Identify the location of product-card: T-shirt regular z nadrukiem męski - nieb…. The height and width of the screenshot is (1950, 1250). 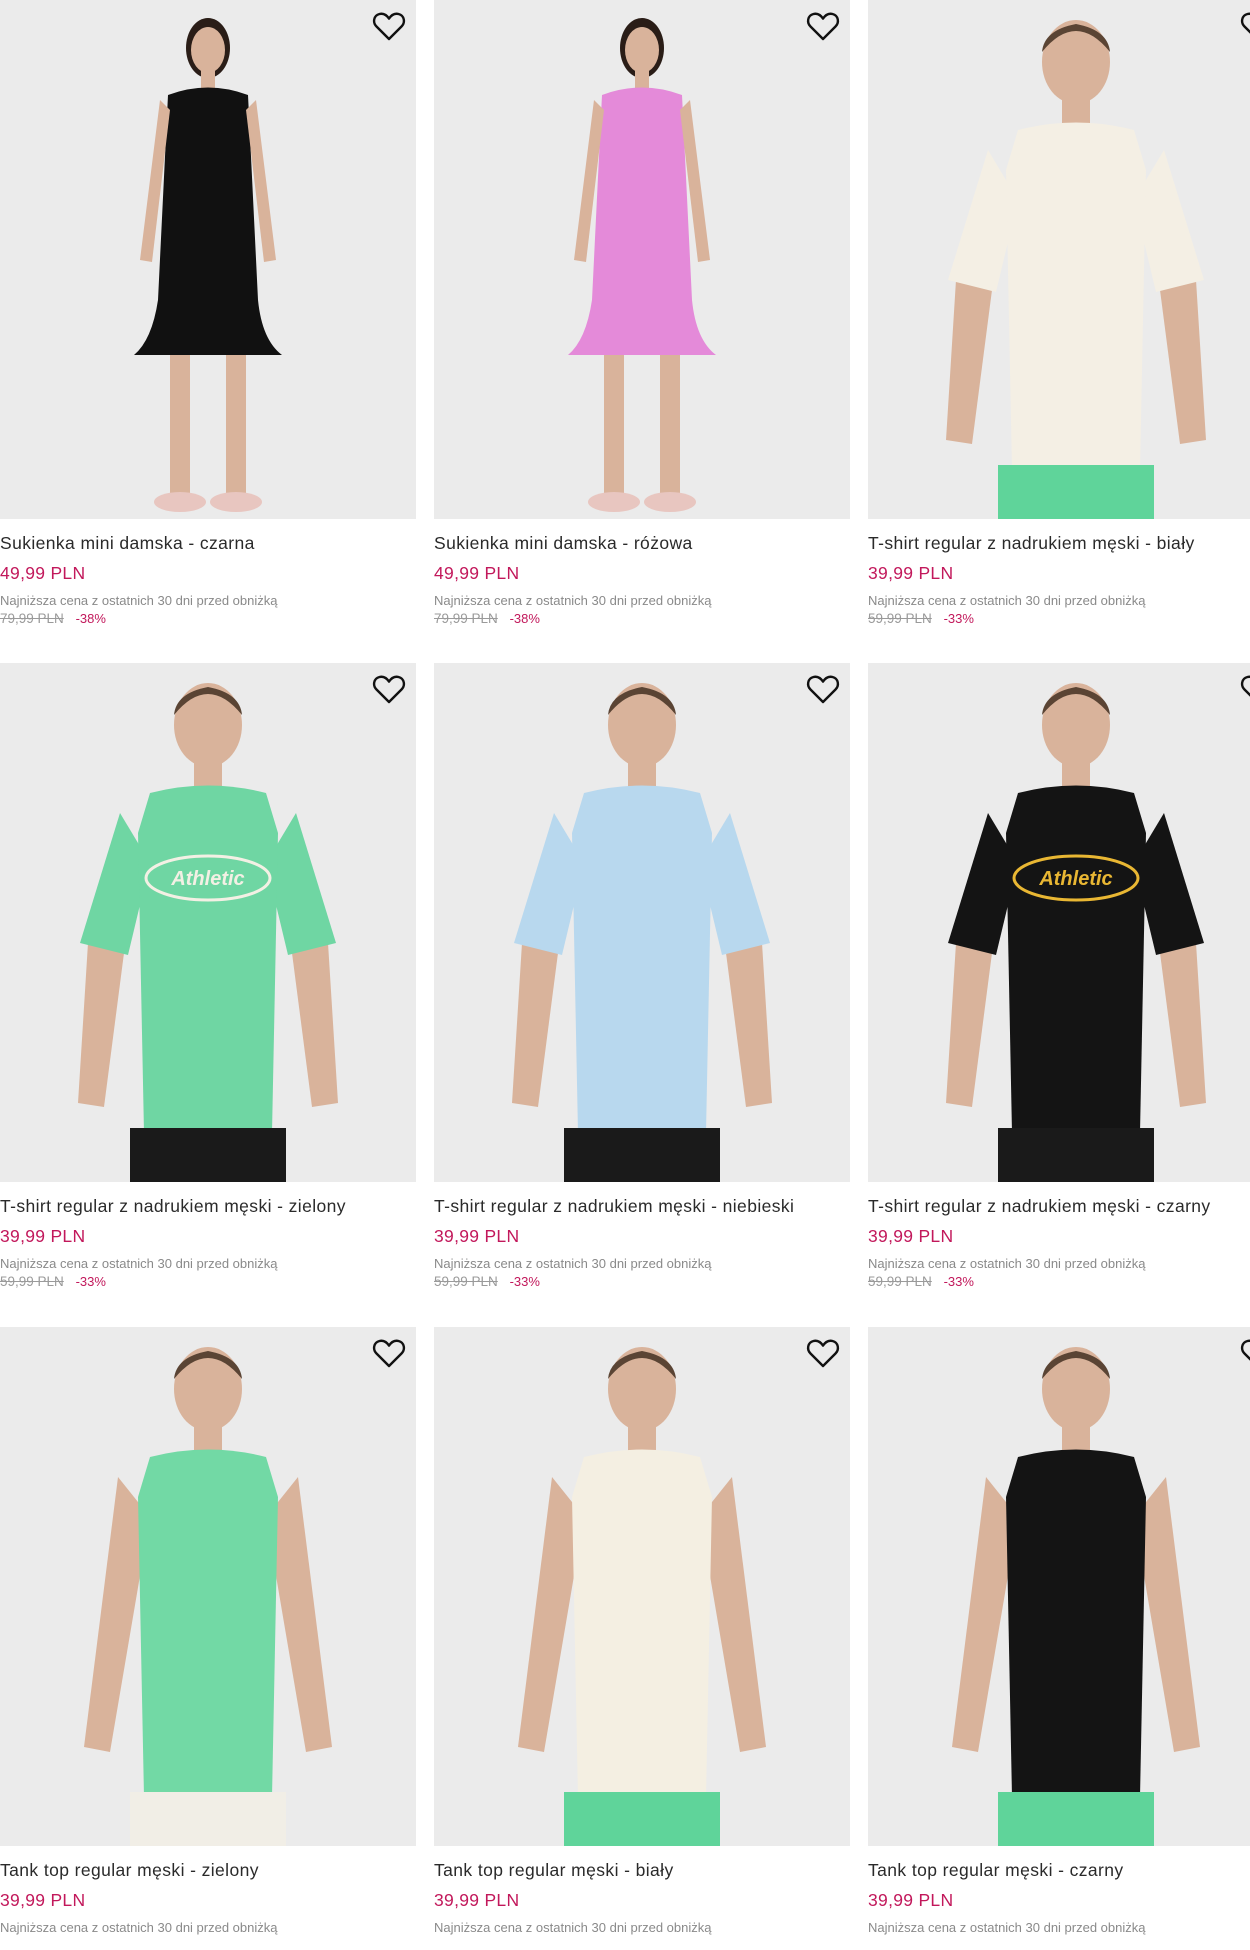
(642, 976).